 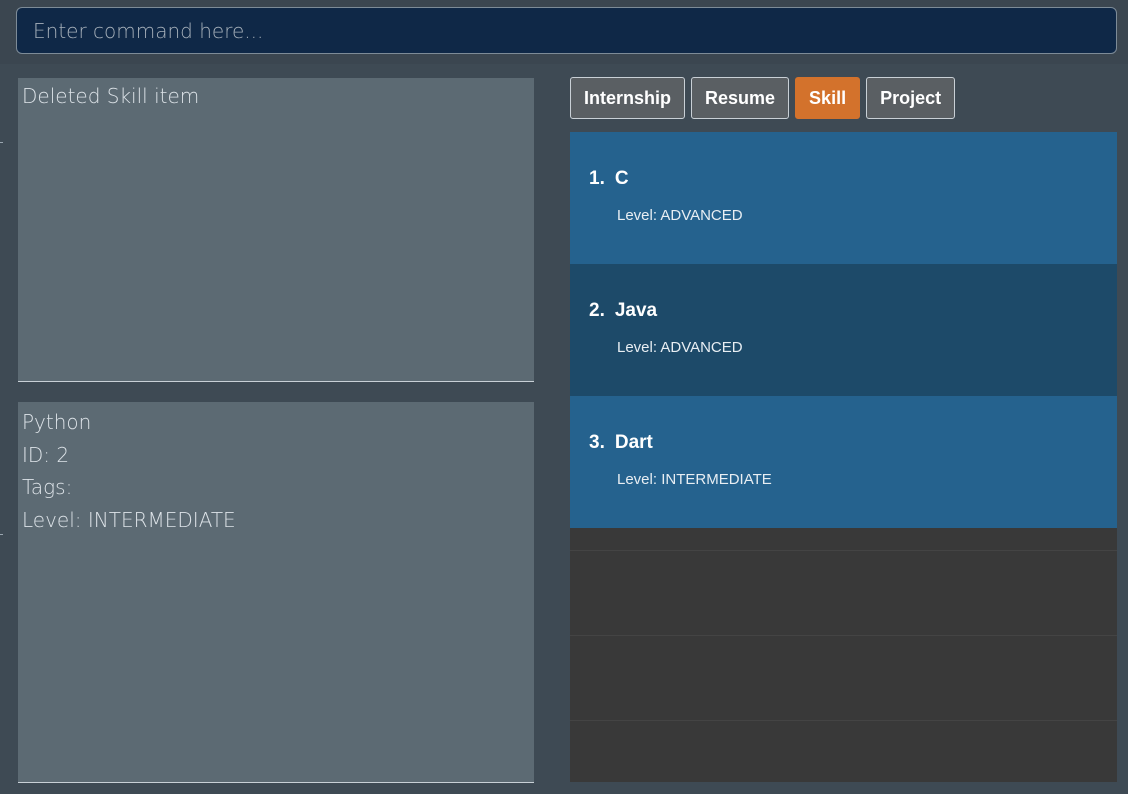 What do you see at coordinates (694, 479) in the screenshot?
I see `skill-level: Level: INTERMEDIATE` at bounding box center [694, 479].